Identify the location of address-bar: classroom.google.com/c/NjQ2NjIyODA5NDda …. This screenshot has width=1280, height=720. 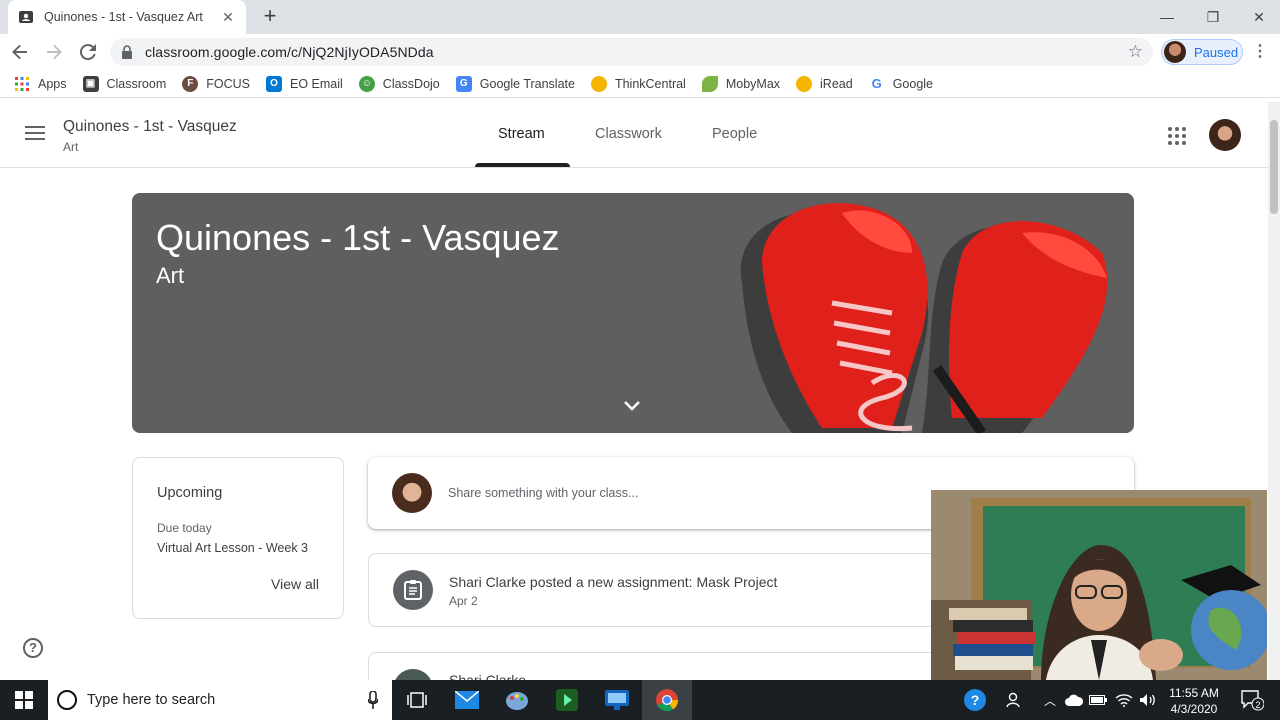
(631, 52).